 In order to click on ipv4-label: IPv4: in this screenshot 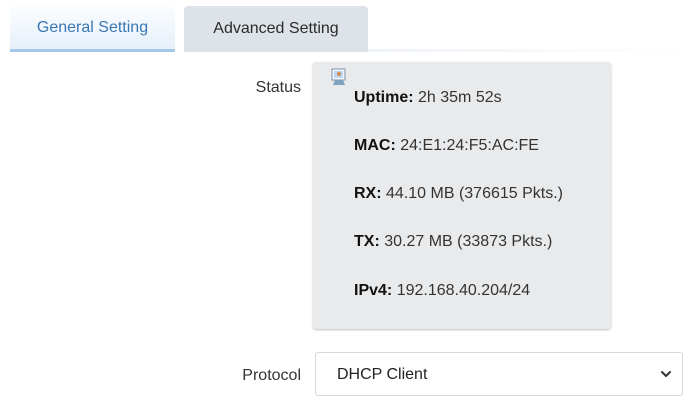, I will do `click(373, 290)`.